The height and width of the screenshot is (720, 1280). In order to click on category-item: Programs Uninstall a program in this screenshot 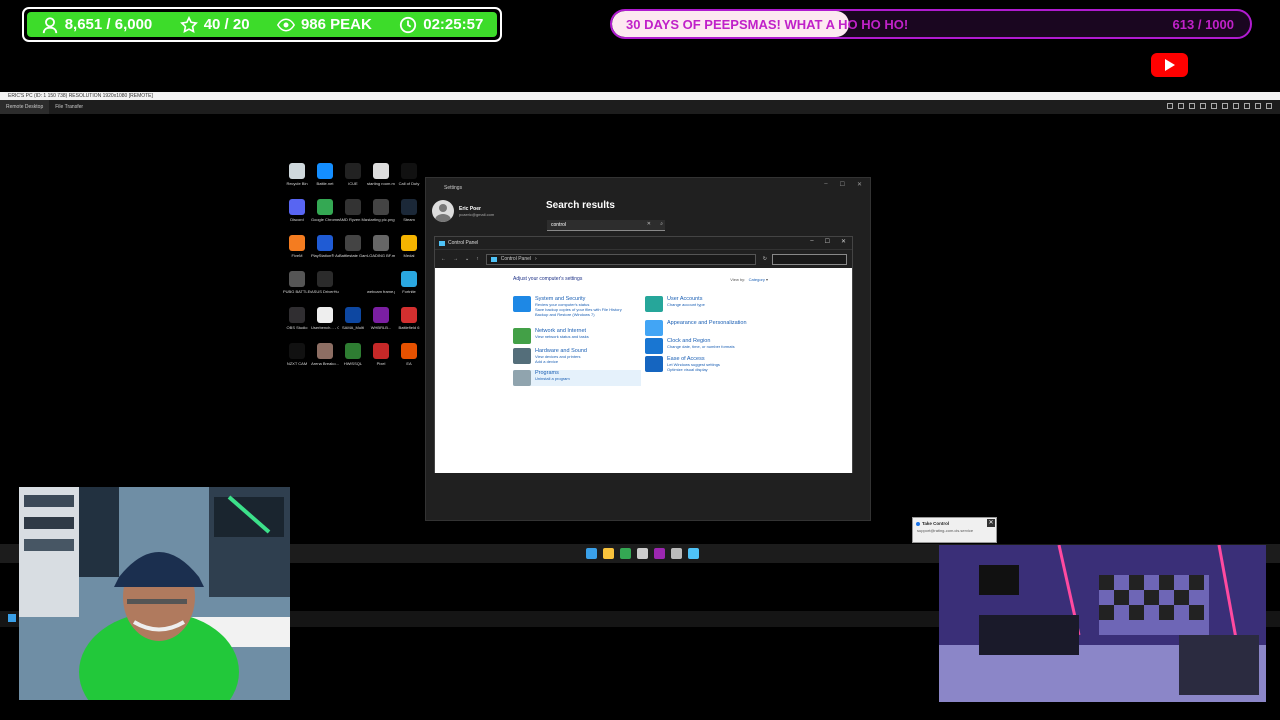, I will do `click(577, 378)`.